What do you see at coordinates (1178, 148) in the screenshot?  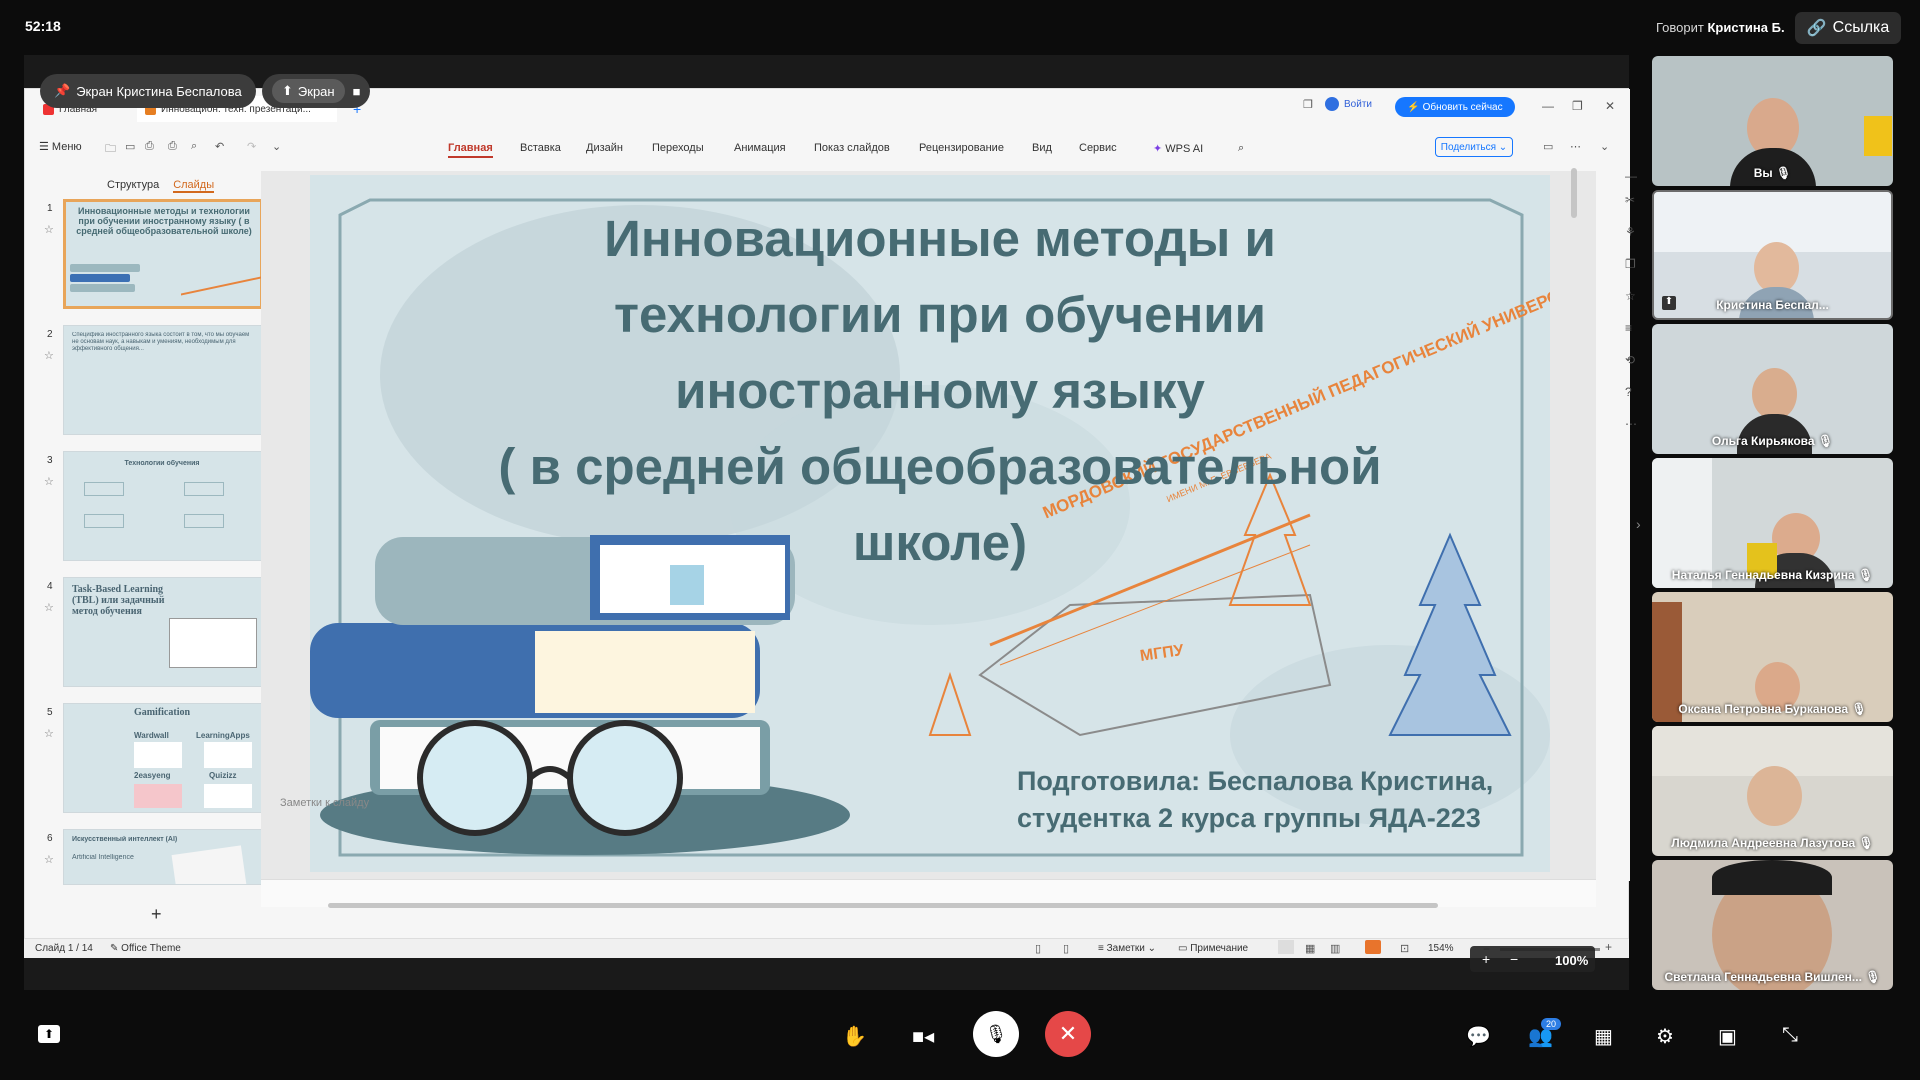 I see `ribbon-tab-wps-ai: ✦ WPS AI` at bounding box center [1178, 148].